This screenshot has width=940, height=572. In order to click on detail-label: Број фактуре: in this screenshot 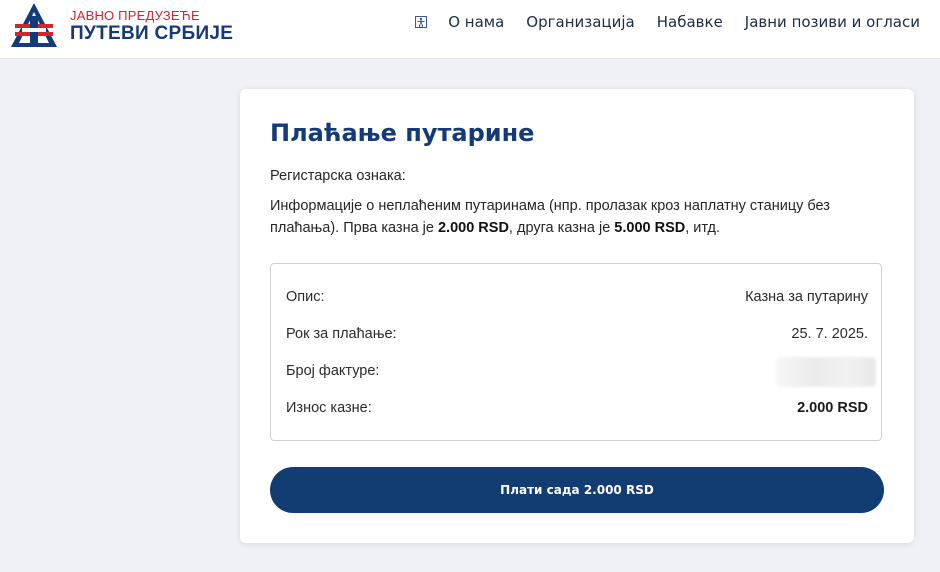, I will do `click(333, 371)`.